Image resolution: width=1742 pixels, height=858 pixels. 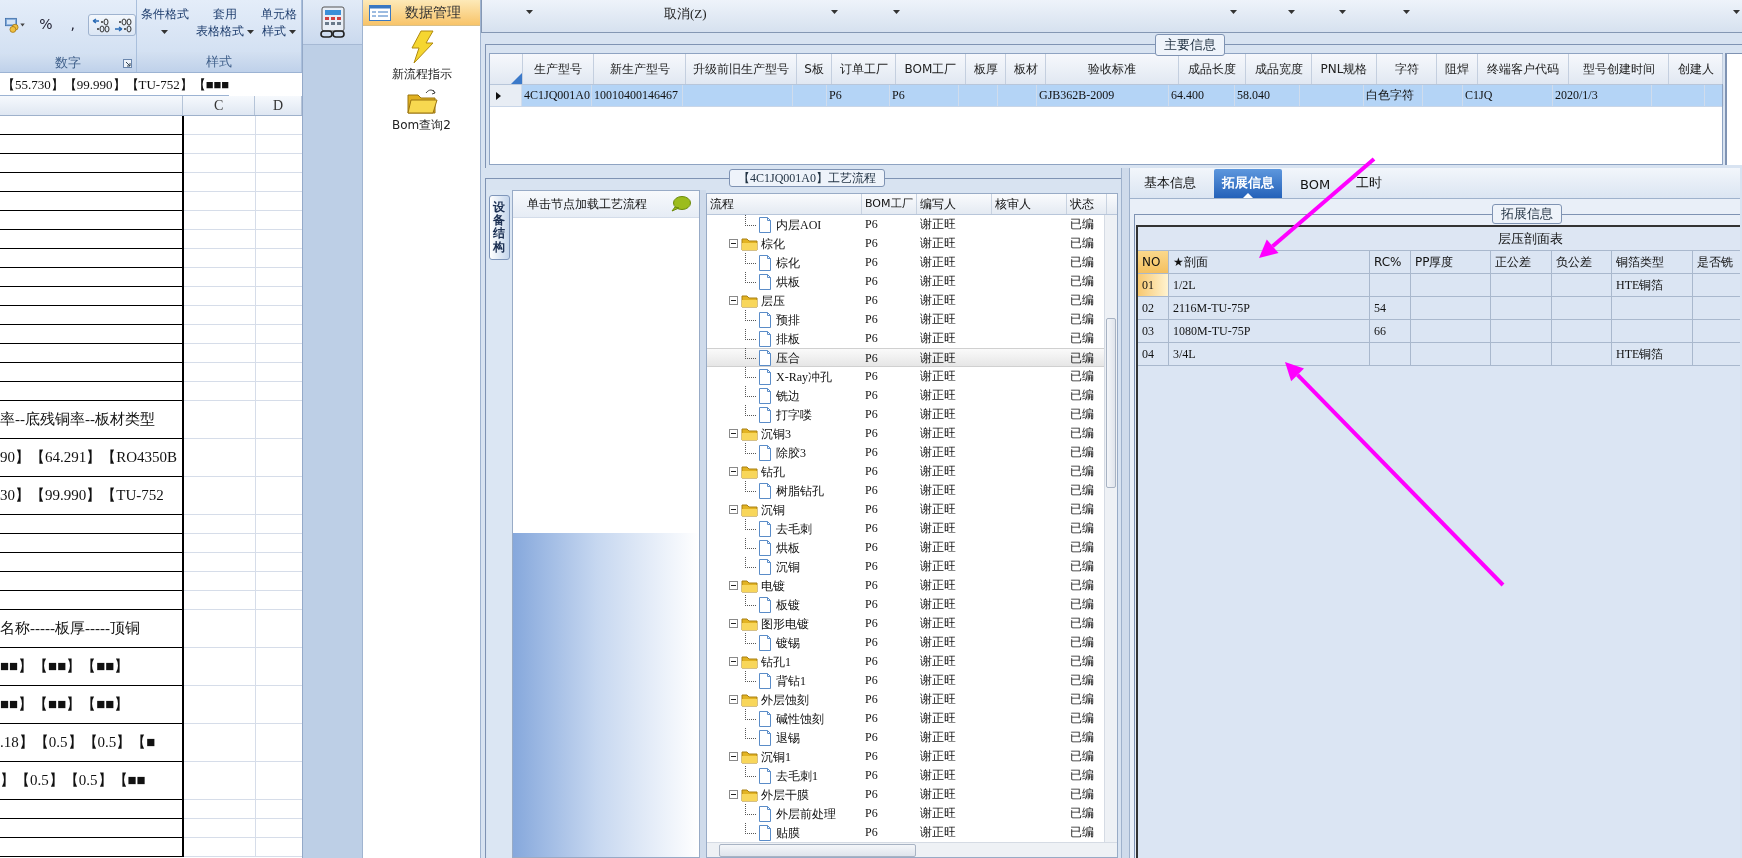 I want to click on column-header: 铜箔类型, so click(x=1652, y=262).